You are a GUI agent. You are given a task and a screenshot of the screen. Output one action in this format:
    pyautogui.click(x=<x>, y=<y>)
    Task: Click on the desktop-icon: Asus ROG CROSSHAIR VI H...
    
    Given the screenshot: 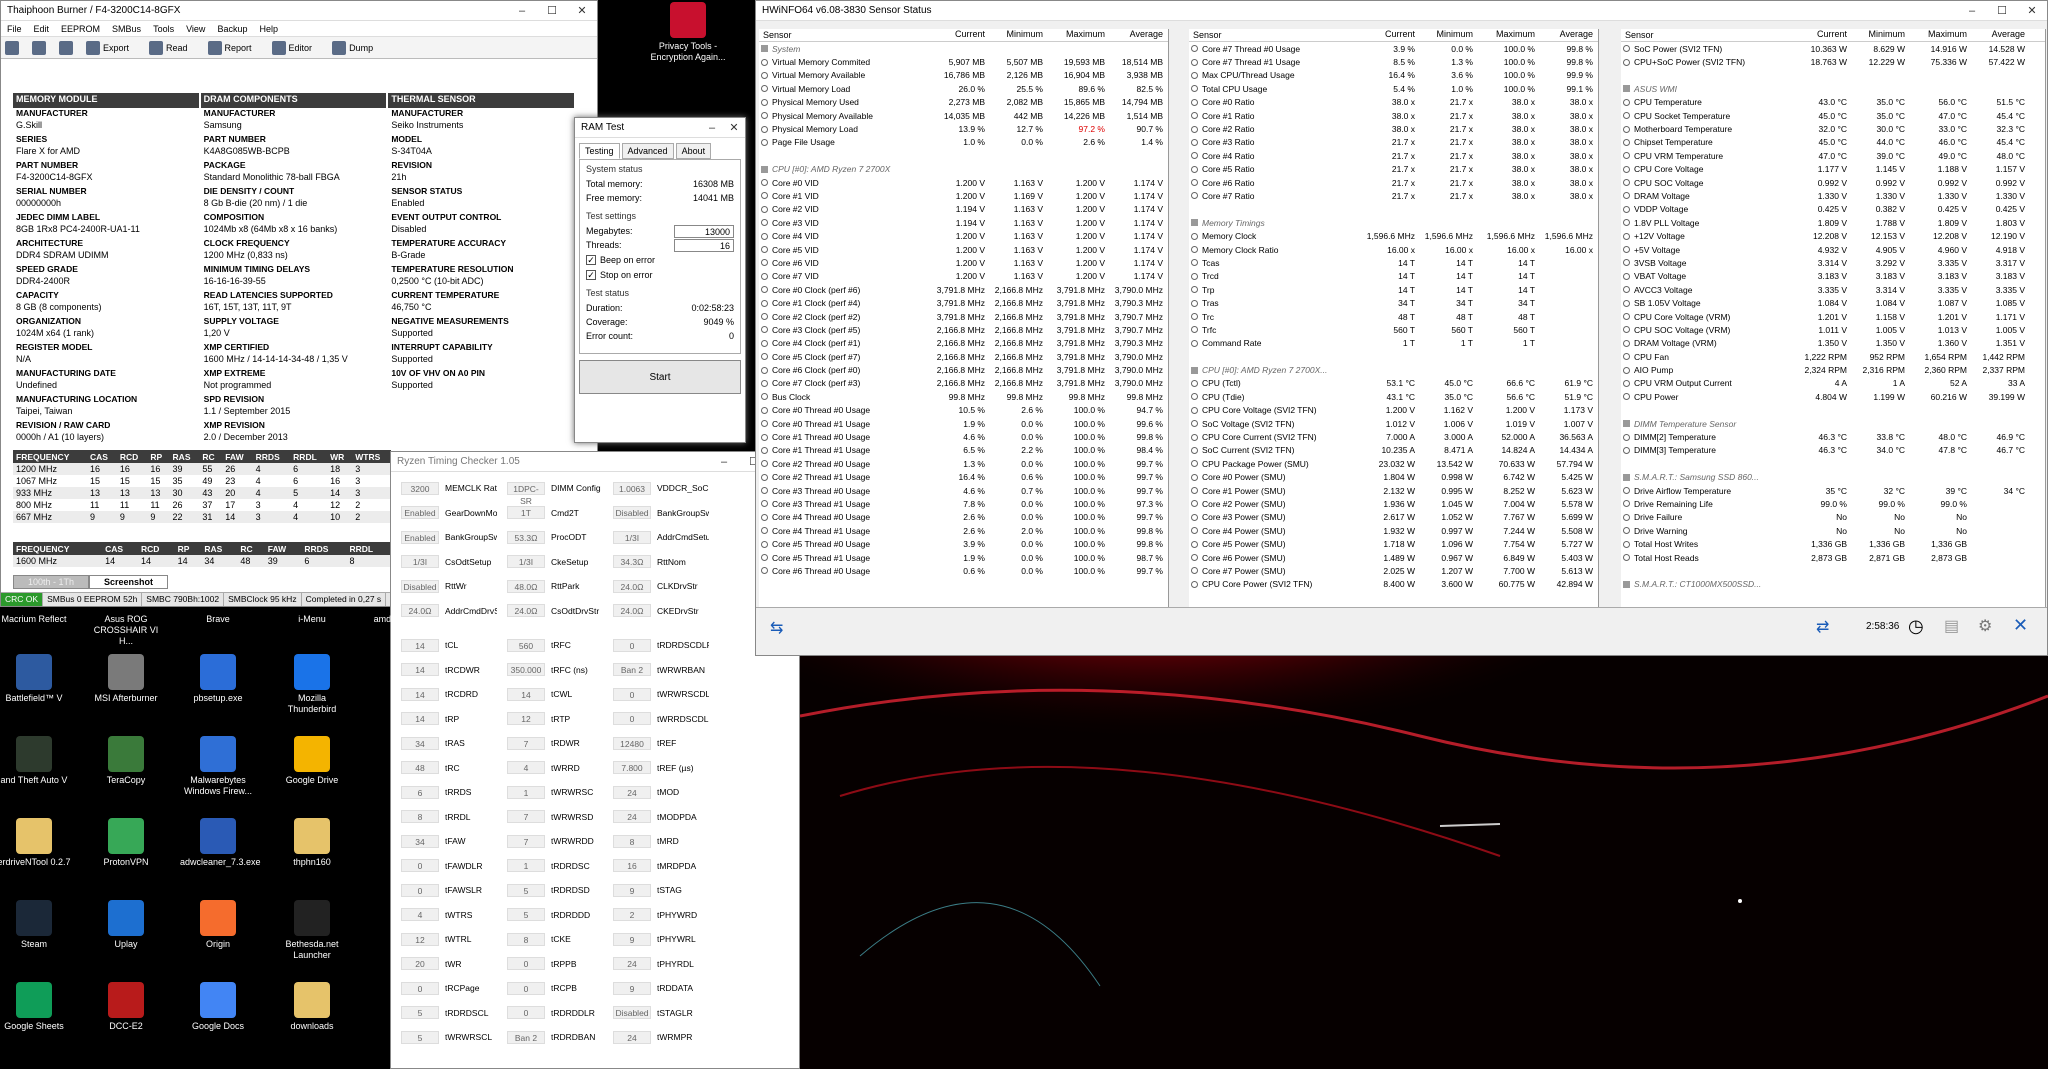 What is the action you would take?
    pyautogui.click(x=126, y=630)
    